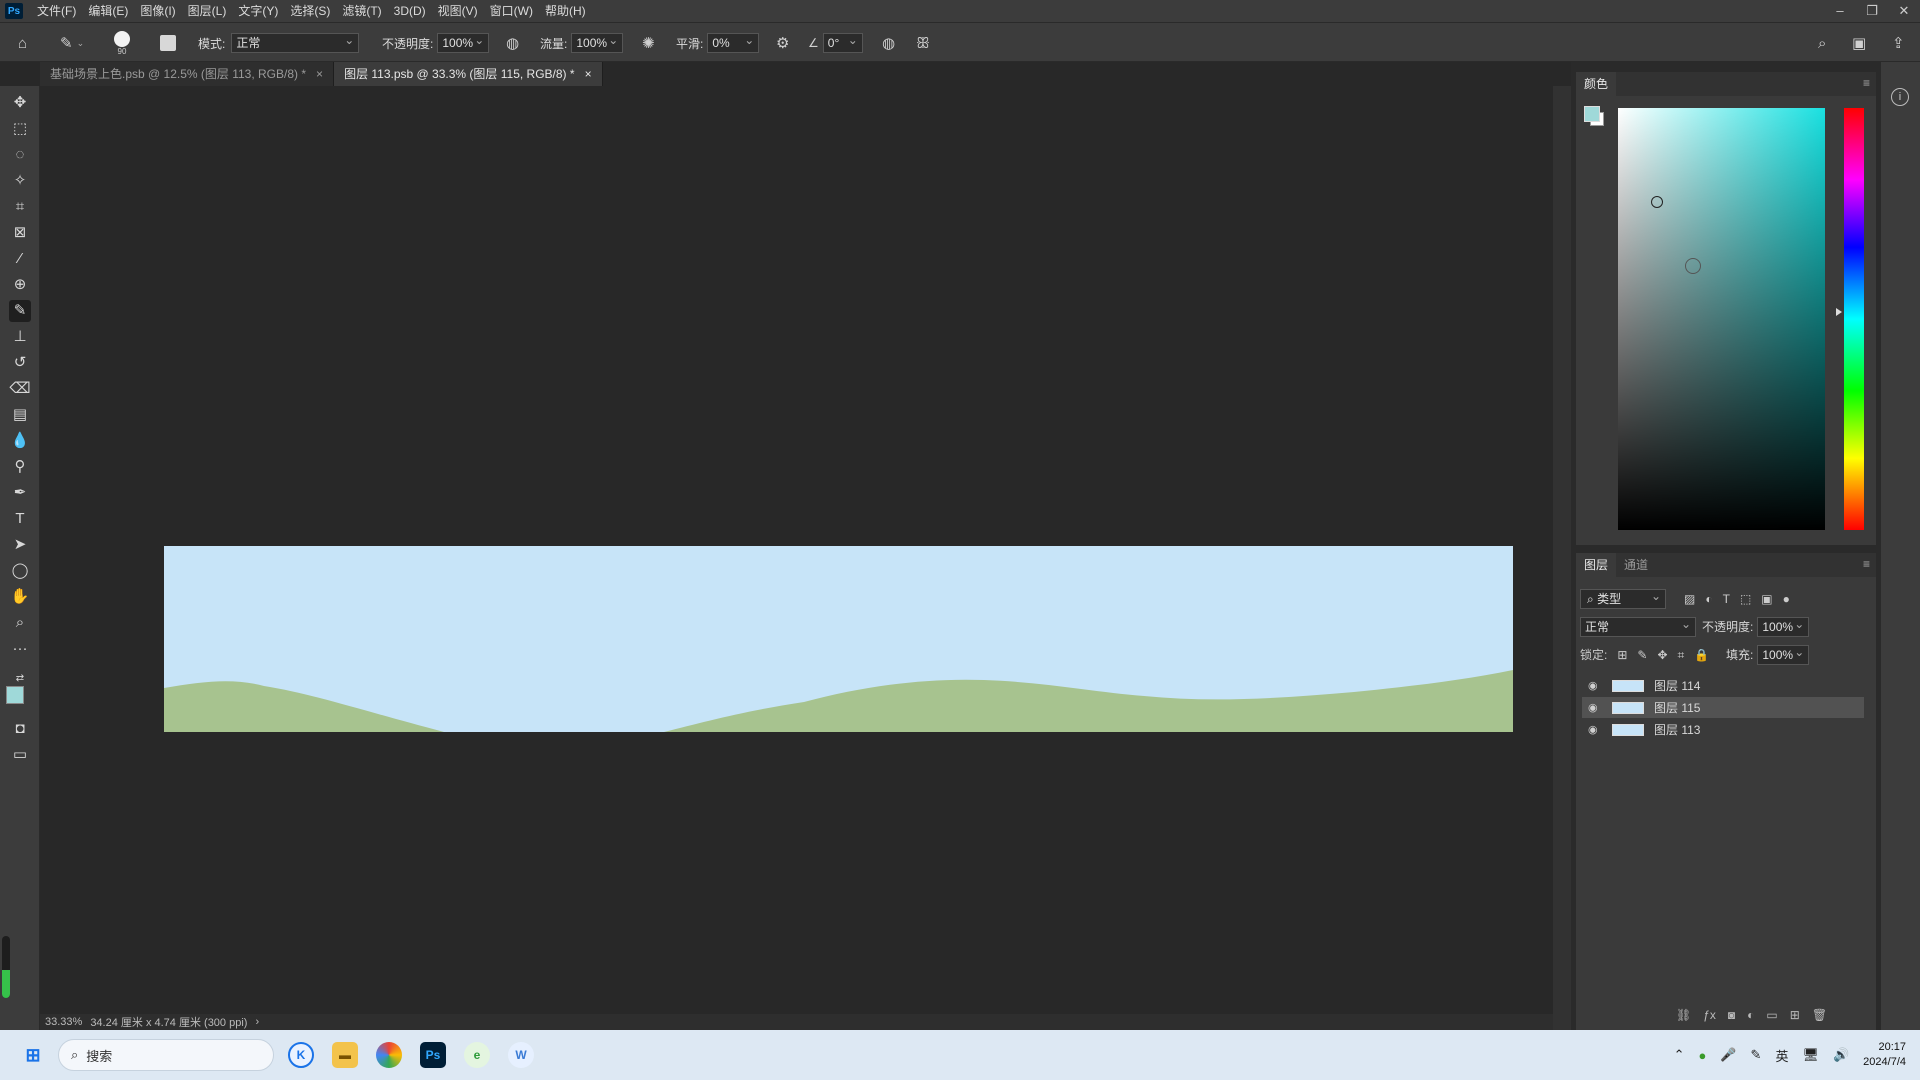 The image size is (1920, 1080). What do you see at coordinates (1900, 97) in the screenshot?
I see `info-icon: i` at bounding box center [1900, 97].